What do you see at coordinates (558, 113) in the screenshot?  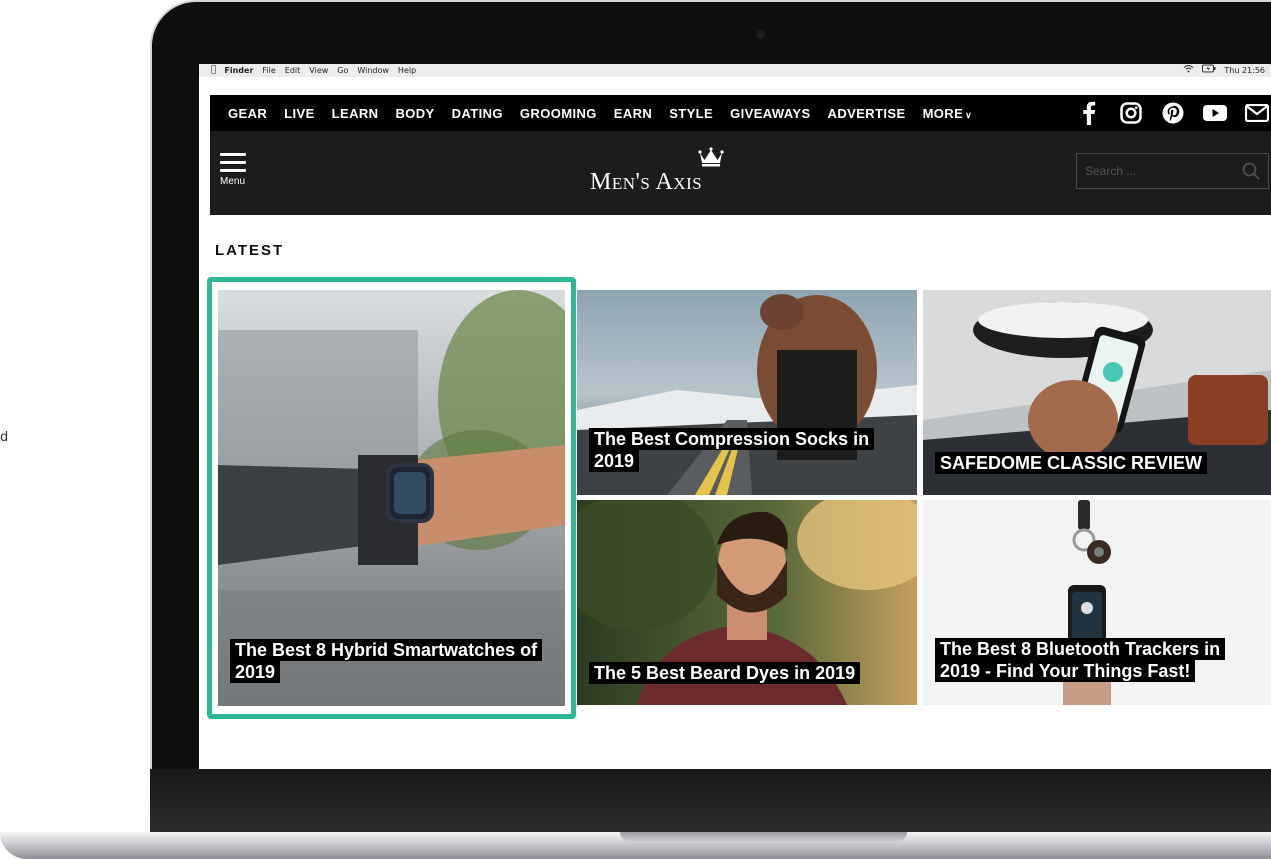 I see `nav-grooming: GROOMING` at bounding box center [558, 113].